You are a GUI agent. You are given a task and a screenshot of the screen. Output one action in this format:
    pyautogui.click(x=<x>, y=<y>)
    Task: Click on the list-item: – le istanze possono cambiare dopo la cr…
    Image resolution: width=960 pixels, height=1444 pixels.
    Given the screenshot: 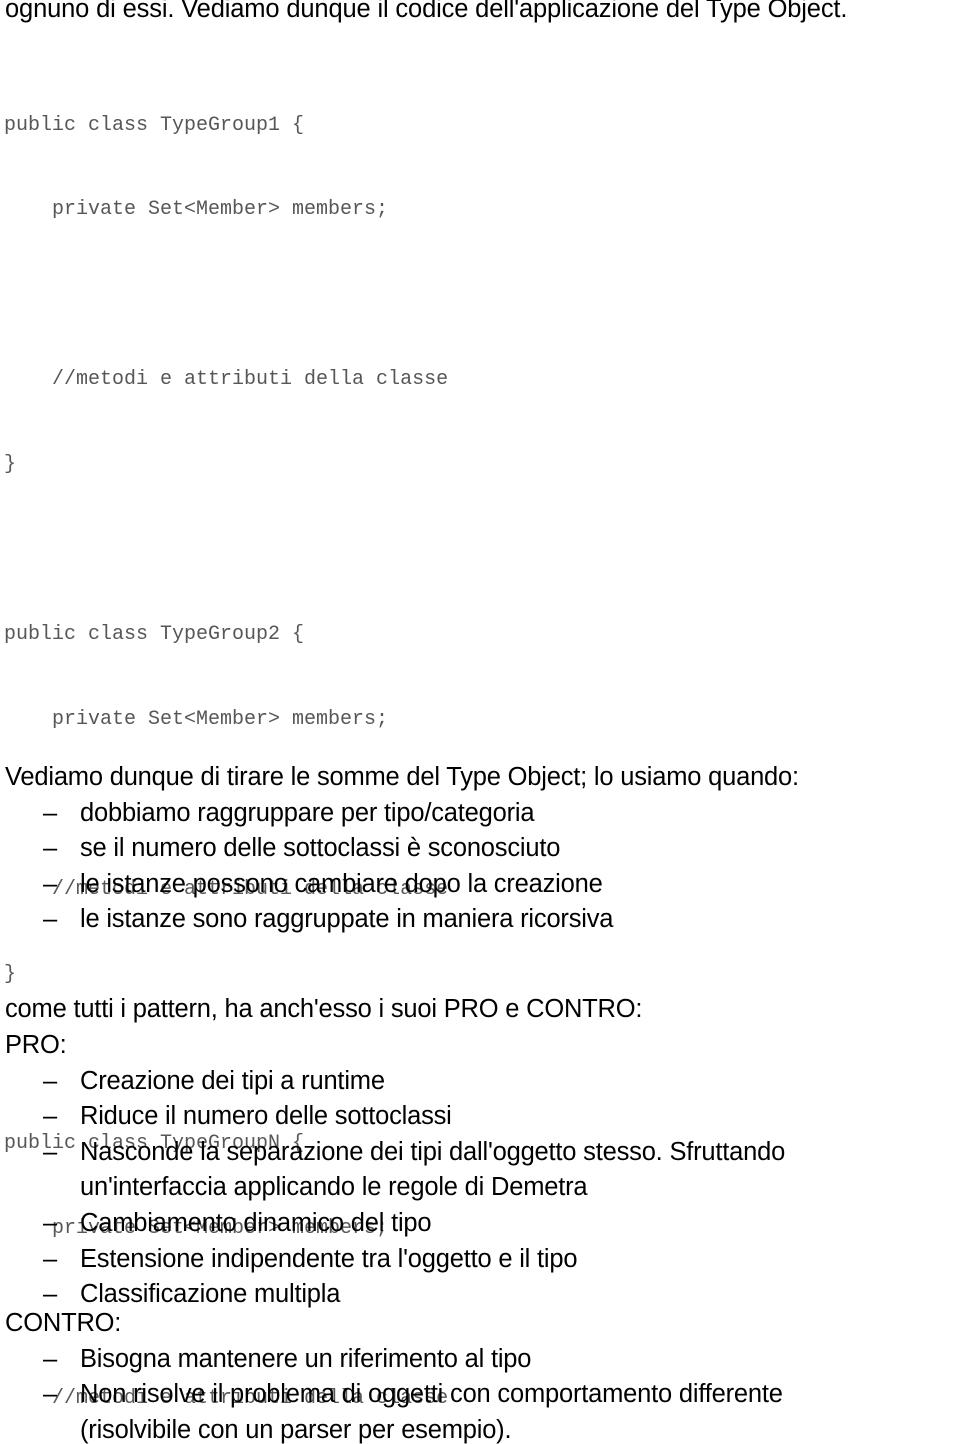 What is the action you would take?
    pyautogui.click(x=480, y=885)
    